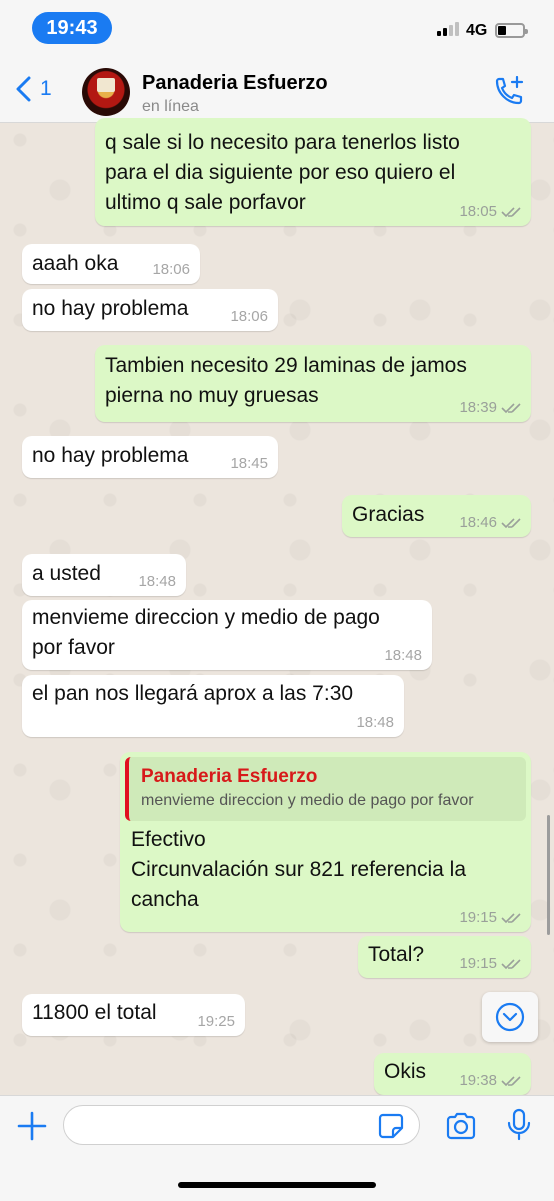  What do you see at coordinates (32, 1126) in the screenshot?
I see `plus-icon` at bounding box center [32, 1126].